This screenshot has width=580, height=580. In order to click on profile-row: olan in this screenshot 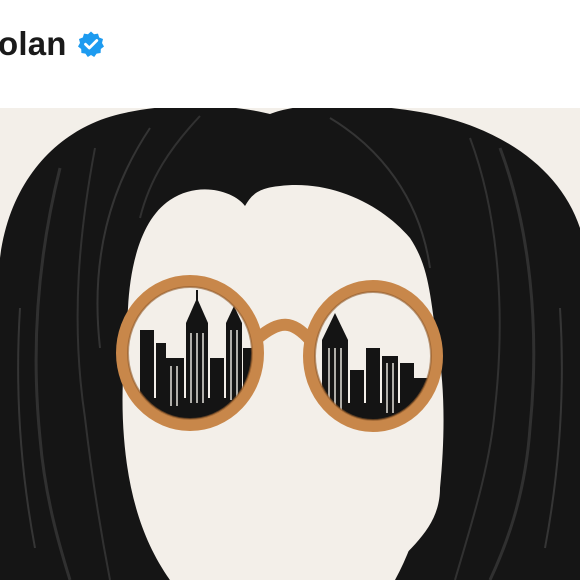, I will do `click(52, 44)`.